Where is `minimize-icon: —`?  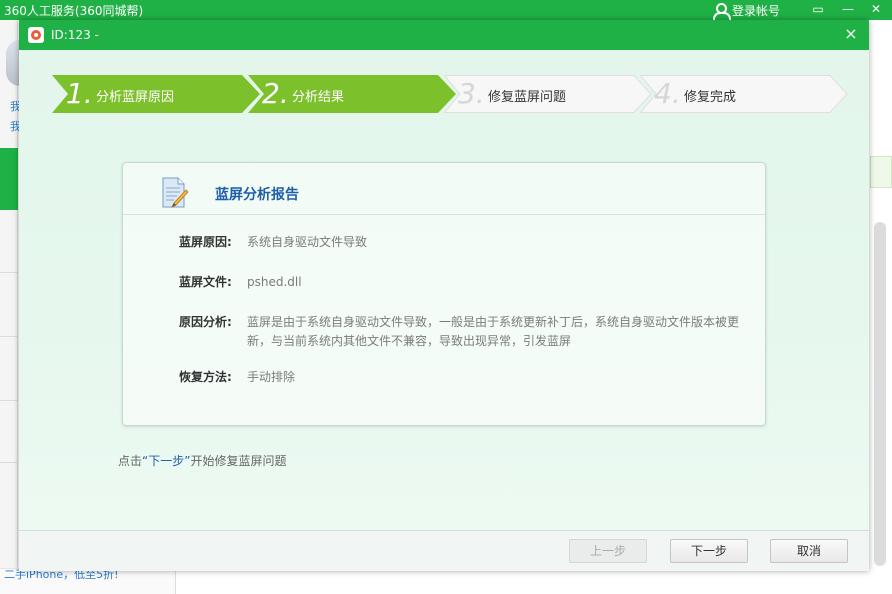
minimize-icon: — is located at coordinates (848, 10).